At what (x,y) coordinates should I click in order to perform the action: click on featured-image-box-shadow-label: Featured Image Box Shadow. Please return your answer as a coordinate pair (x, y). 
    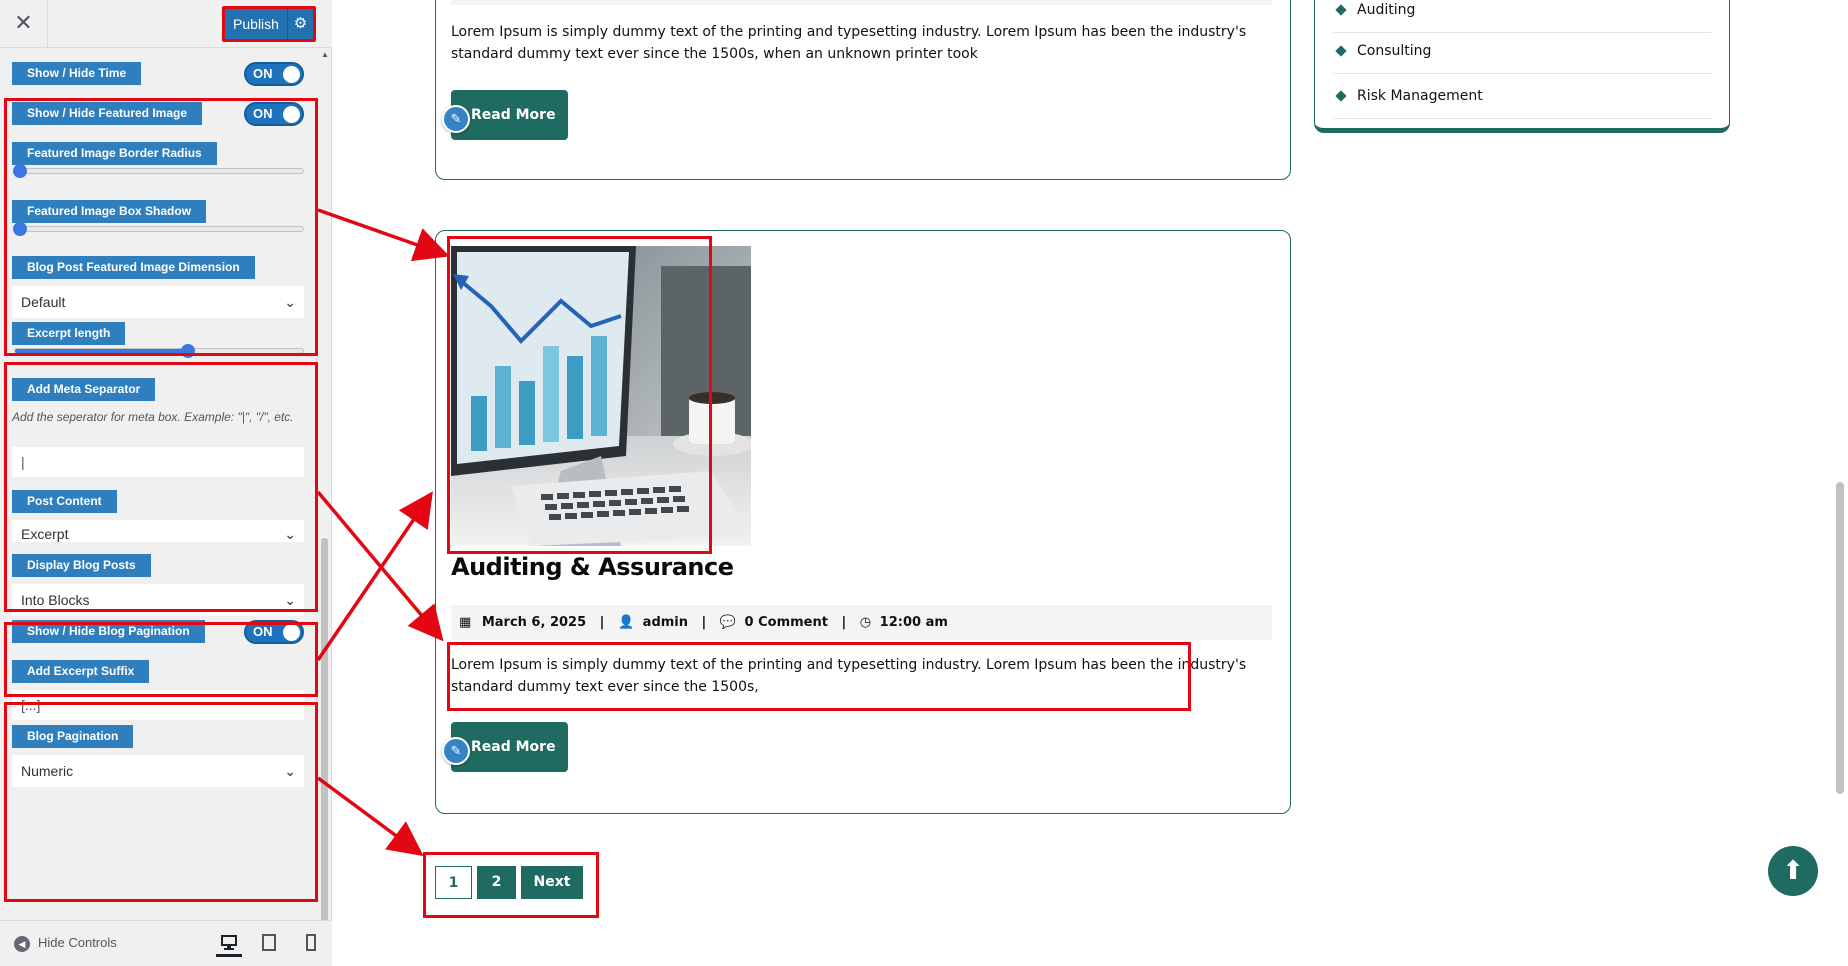
    Looking at the image, I should click on (109, 211).